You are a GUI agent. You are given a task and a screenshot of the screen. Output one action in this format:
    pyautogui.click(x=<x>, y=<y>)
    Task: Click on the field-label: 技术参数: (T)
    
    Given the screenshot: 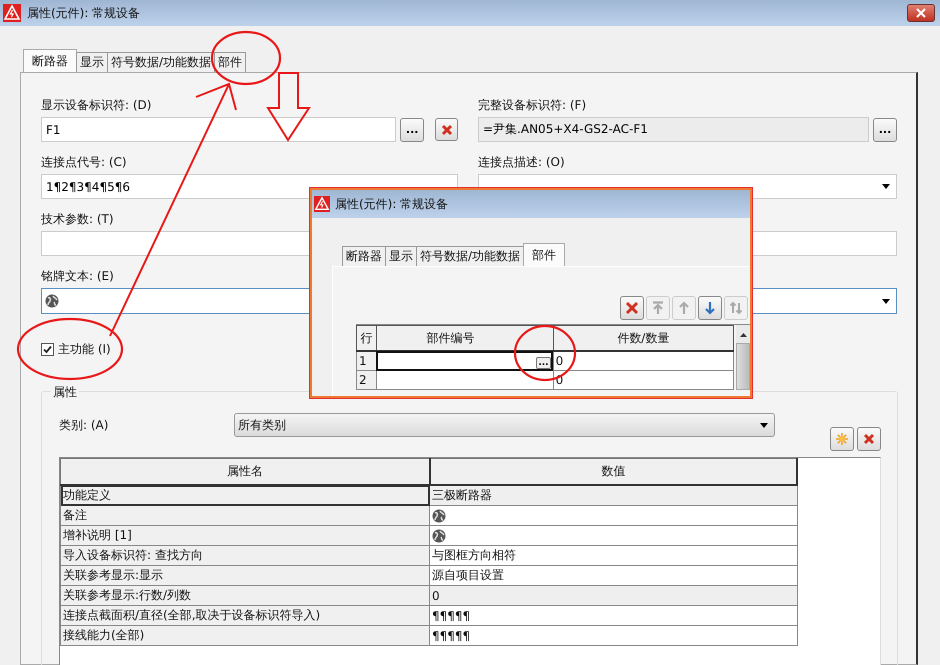 What is the action you would take?
    pyautogui.click(x=78, y=218)
    